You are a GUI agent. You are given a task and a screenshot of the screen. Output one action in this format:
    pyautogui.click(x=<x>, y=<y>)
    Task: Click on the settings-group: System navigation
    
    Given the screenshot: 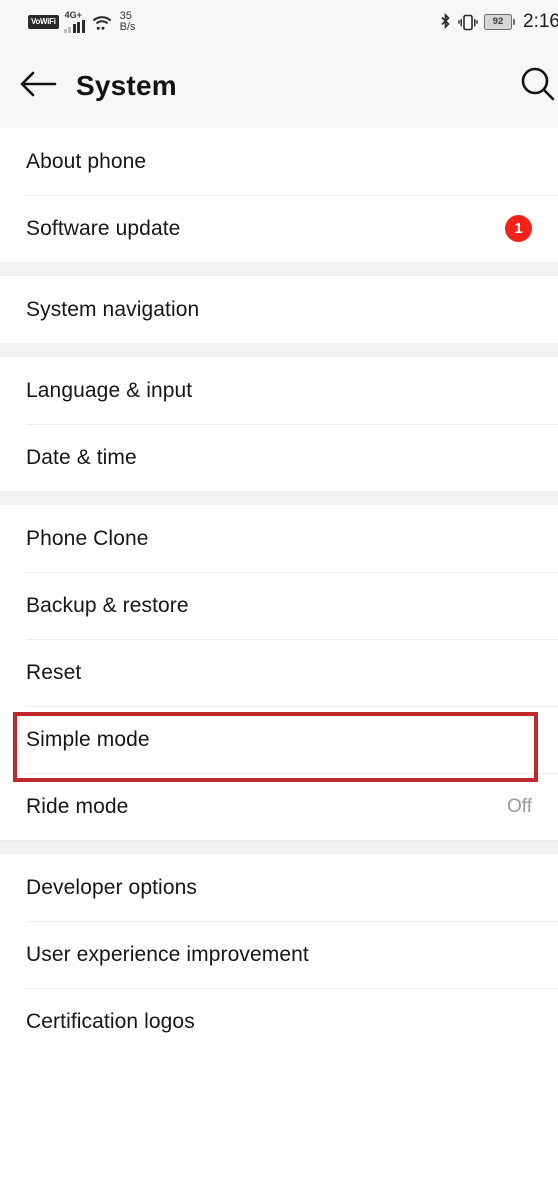 What is the action you would take?
    pyautogui.click(x=279, y=309)
    